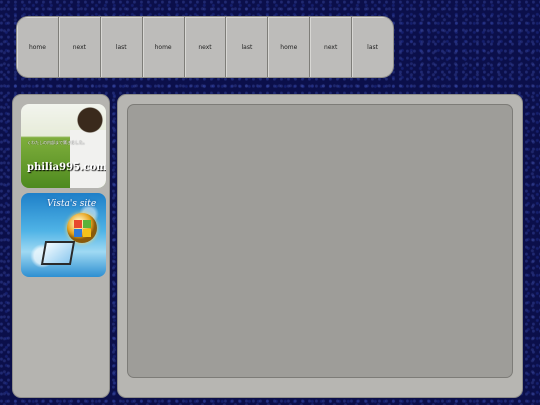  Describe the element at coordinates (58, 253) in the screenshot. I see `monitor-icon` at that location.